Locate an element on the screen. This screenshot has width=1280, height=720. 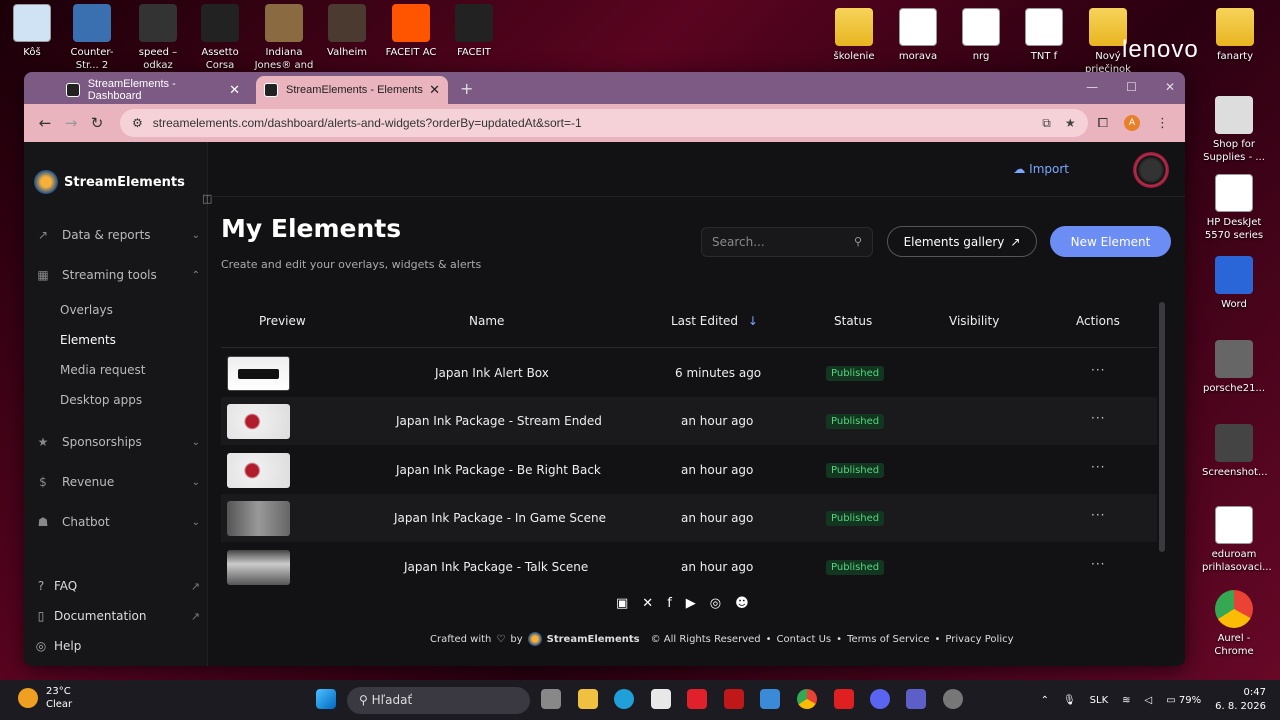
sidebar-sub-media-request: Media request is located at coordinates (102, 370).